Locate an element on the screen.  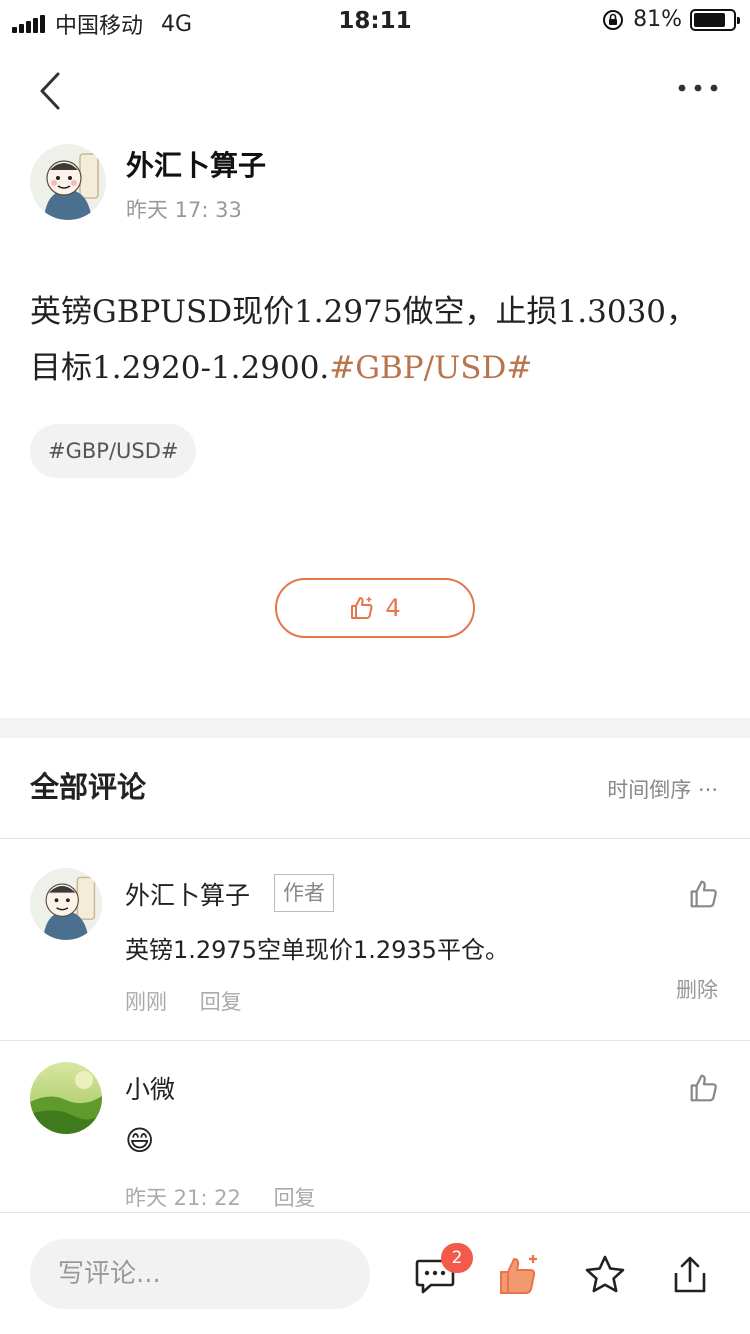
status-bar: 中国移动 4G 18:11 81% is located at coordinates (375, 20).